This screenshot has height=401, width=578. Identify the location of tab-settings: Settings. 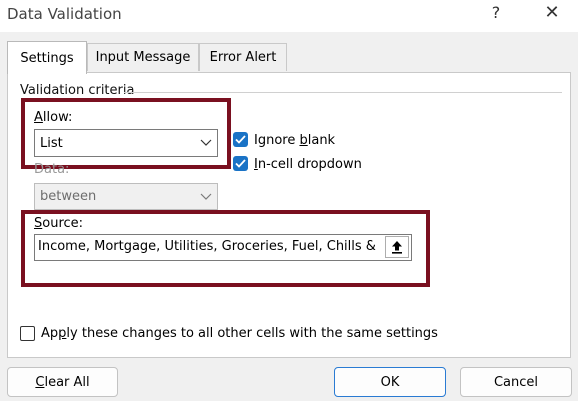
(47, 57).